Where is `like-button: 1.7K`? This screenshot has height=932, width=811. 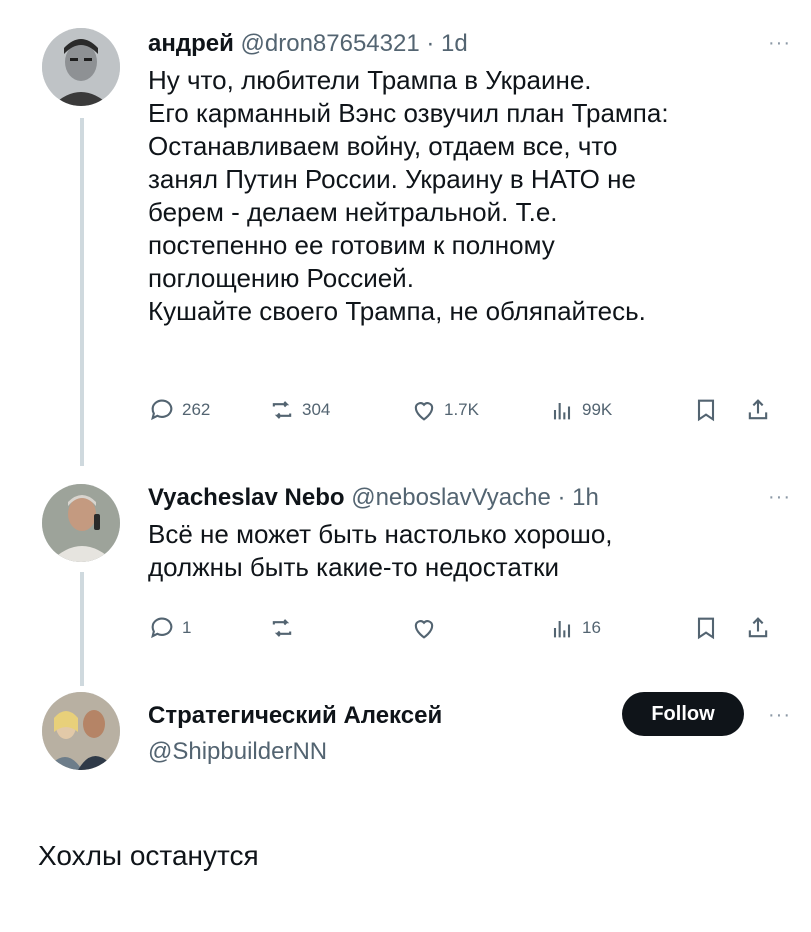
like-button: 1.7K is located at coordinates (444, 410).